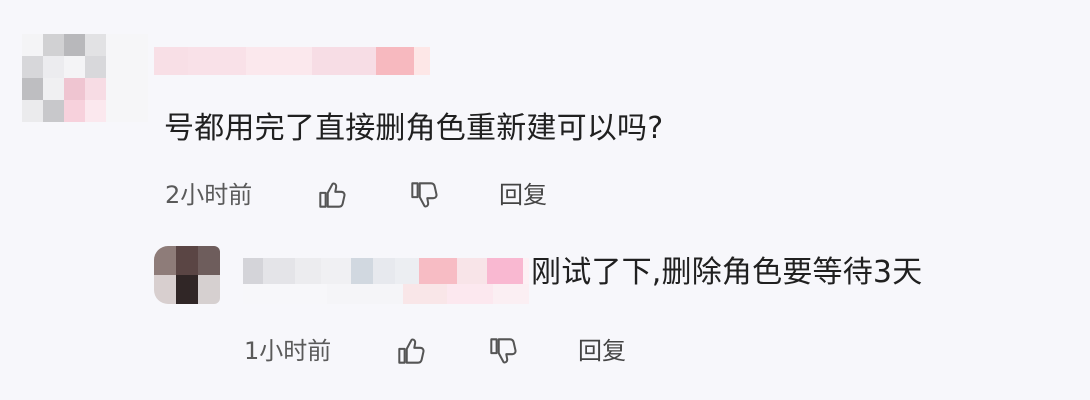 The width and height of the screenshot is (1090, 400). I want to click on reply-text: 刚试了下,删除角色要等待3天, so click(727, 272).